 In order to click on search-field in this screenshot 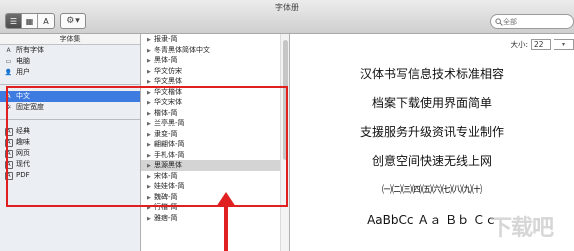, I will do `click(532, 21)`.